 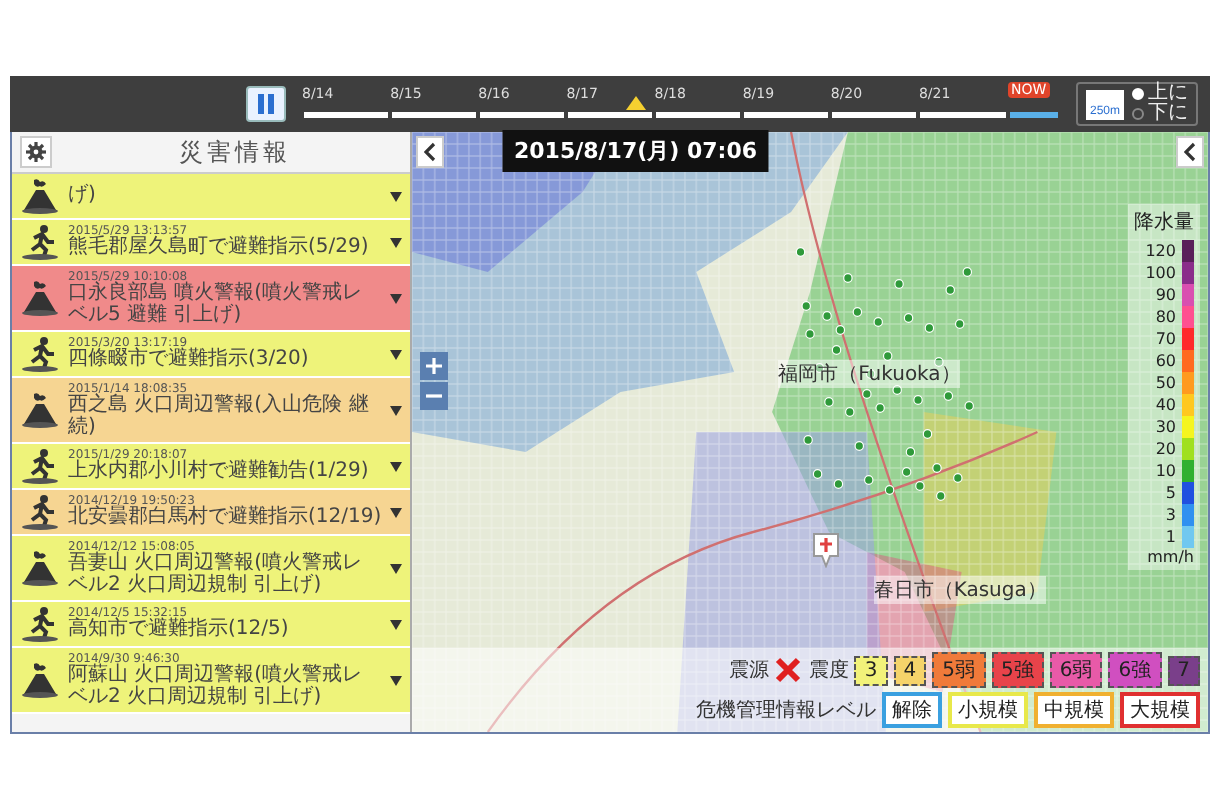 What do you see at coordinates (1170, 515) in the screenshot?
I see `legend-value: 3` at bounding box center [1170, 515].